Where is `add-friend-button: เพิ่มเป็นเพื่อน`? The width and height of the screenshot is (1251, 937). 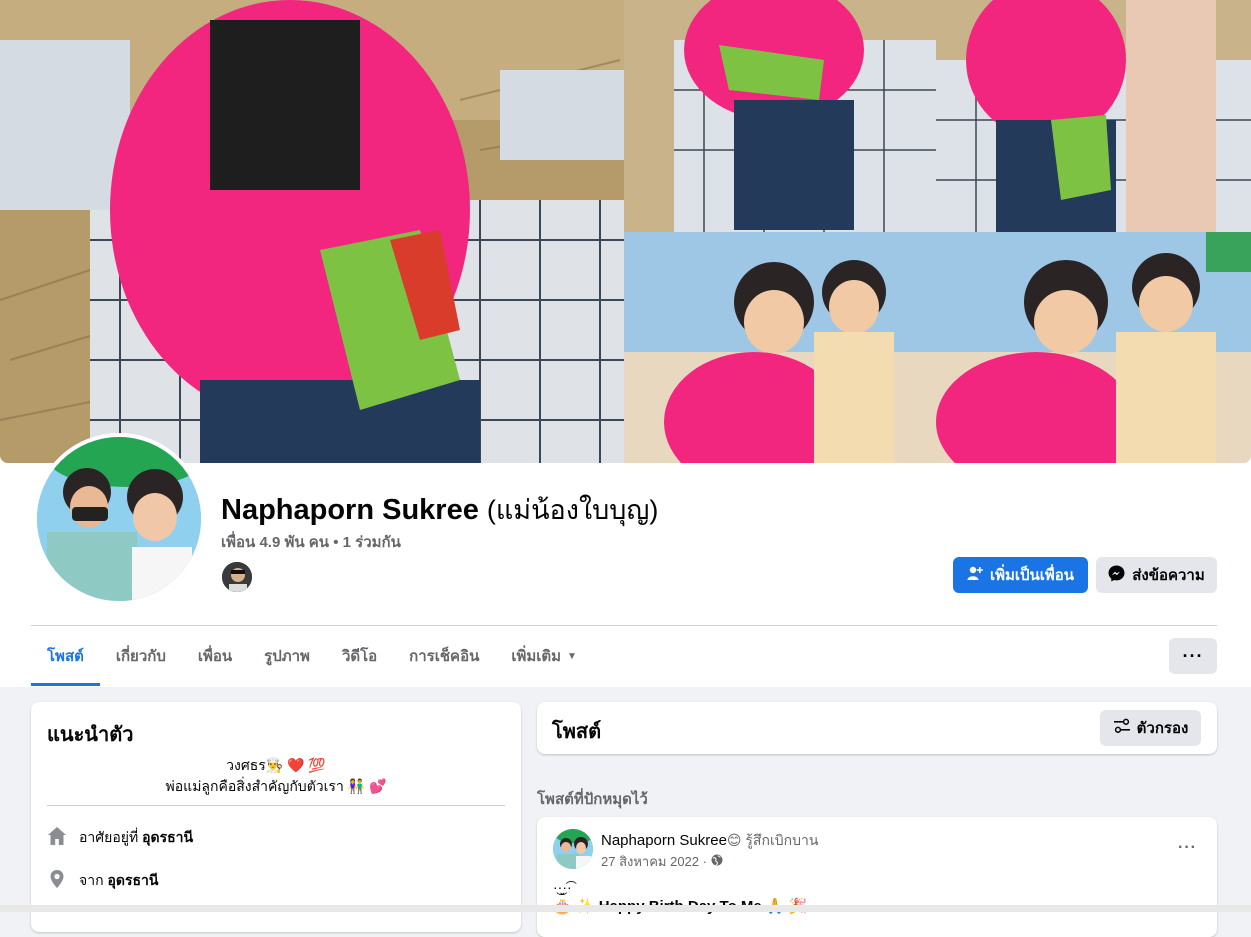
add-friend-button: เพิ่มเป็นเพื่อน is located at coordinates (1020, 575).